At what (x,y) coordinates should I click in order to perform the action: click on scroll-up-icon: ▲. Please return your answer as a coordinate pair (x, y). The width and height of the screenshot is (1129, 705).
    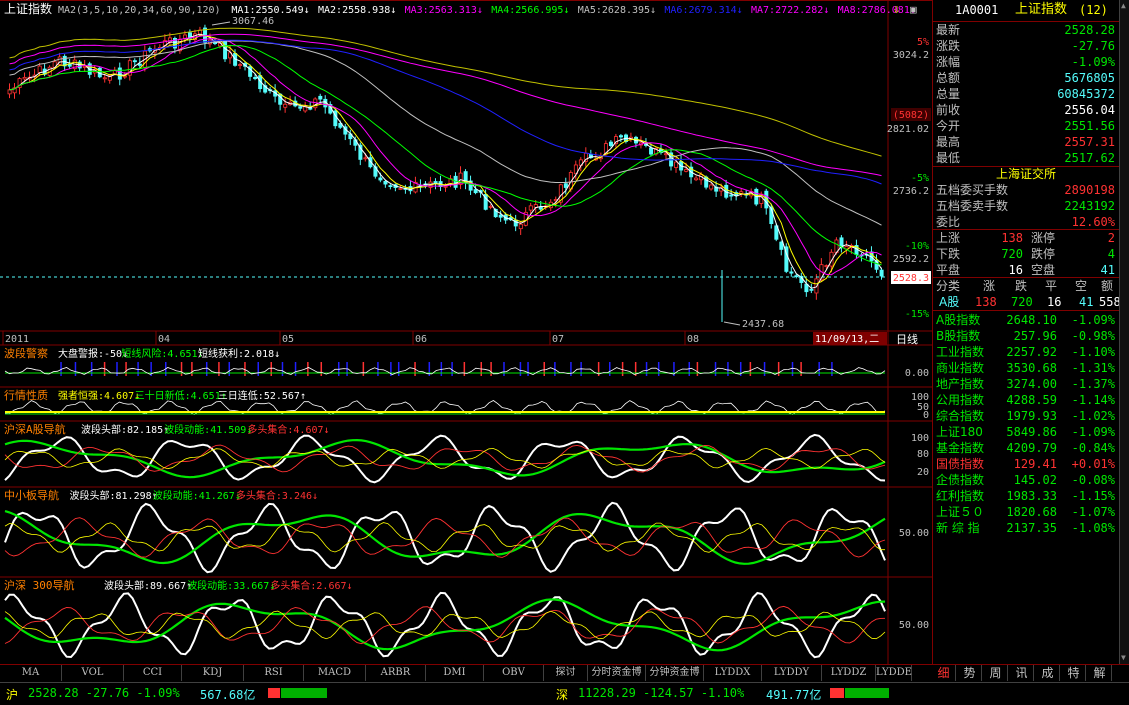
    Looking at the image, I should click on (1125, 6).